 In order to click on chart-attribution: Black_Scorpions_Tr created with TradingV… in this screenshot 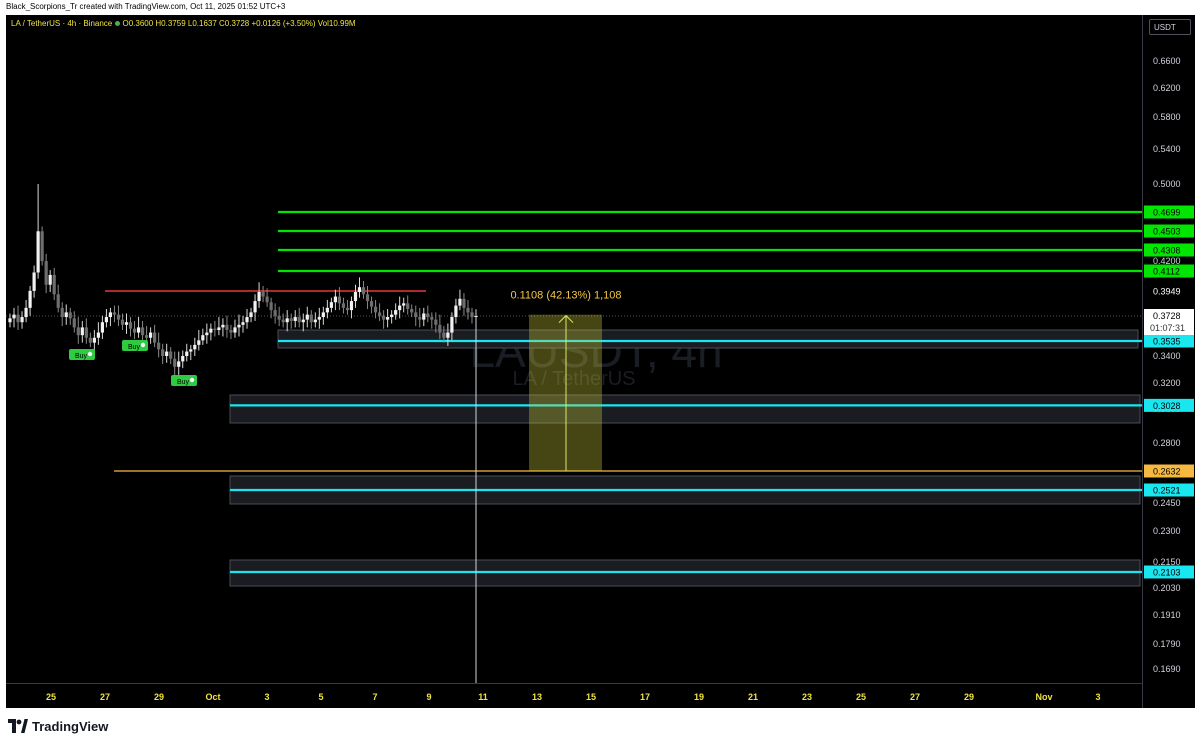, I will do `click(146, 6)`.